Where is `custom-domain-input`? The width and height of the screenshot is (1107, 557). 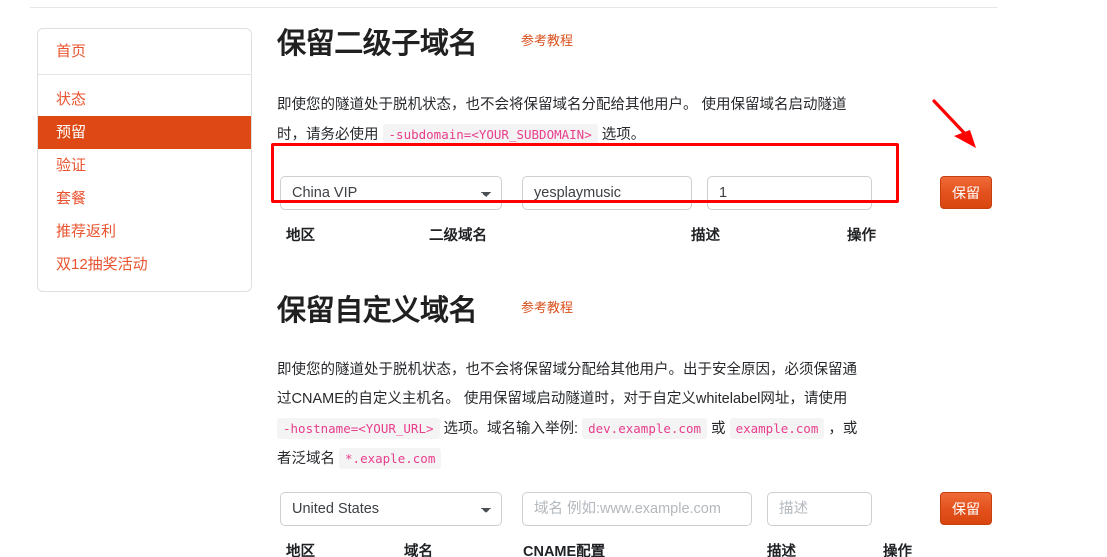 custom-domain-input is located at coordinates (637, 509).